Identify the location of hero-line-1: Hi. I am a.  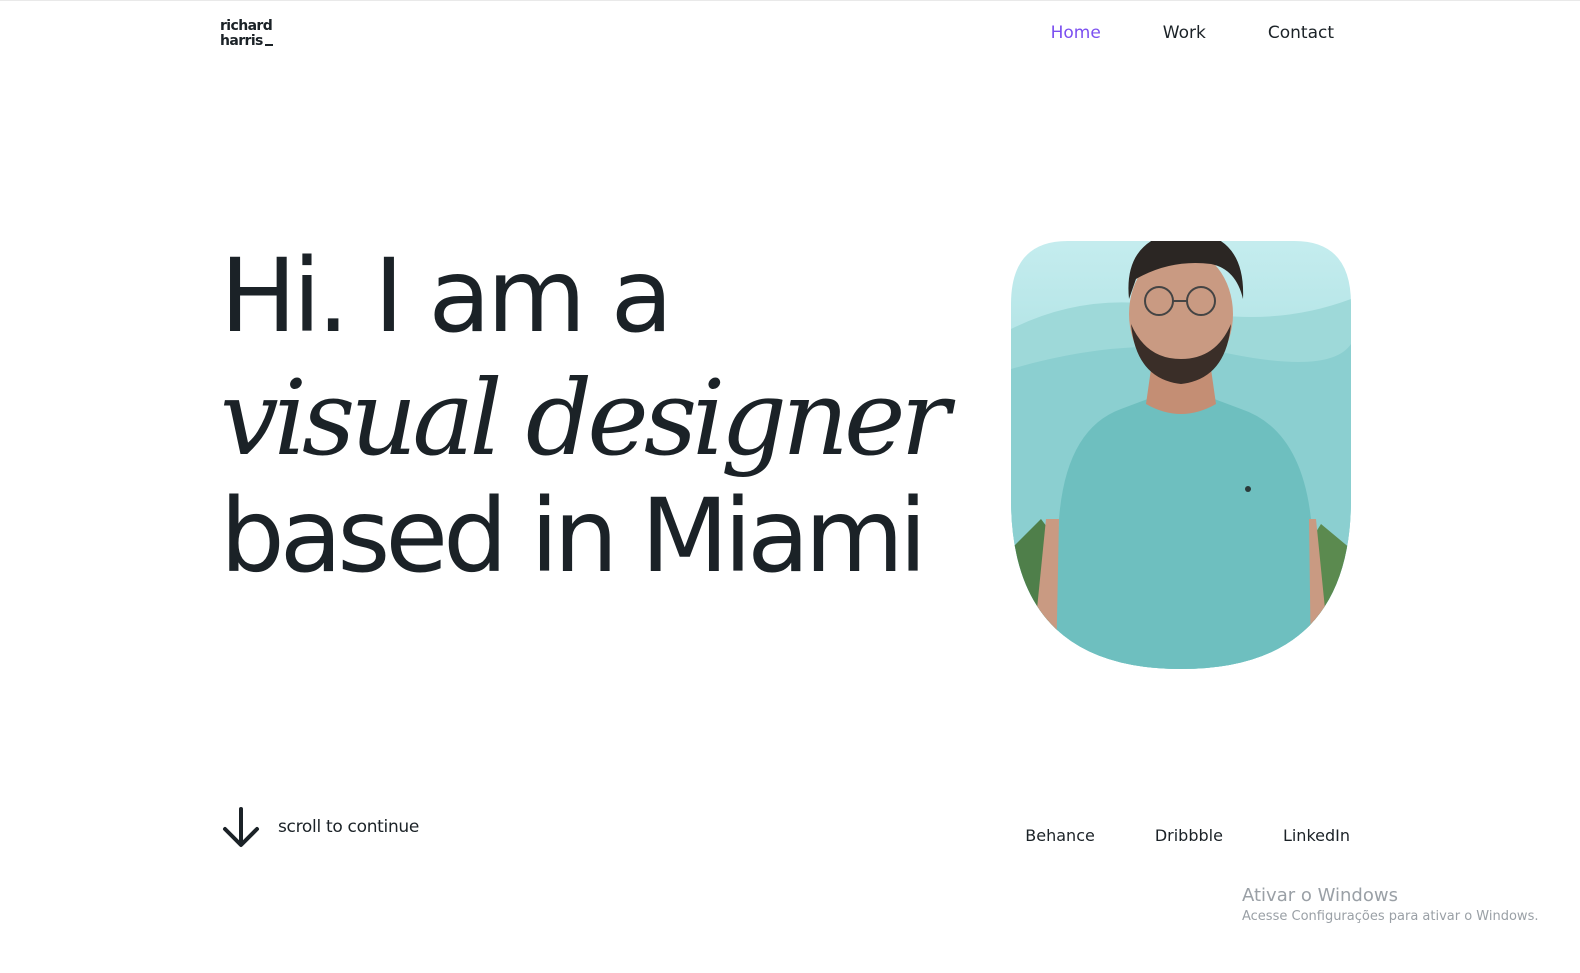
(446, 296).